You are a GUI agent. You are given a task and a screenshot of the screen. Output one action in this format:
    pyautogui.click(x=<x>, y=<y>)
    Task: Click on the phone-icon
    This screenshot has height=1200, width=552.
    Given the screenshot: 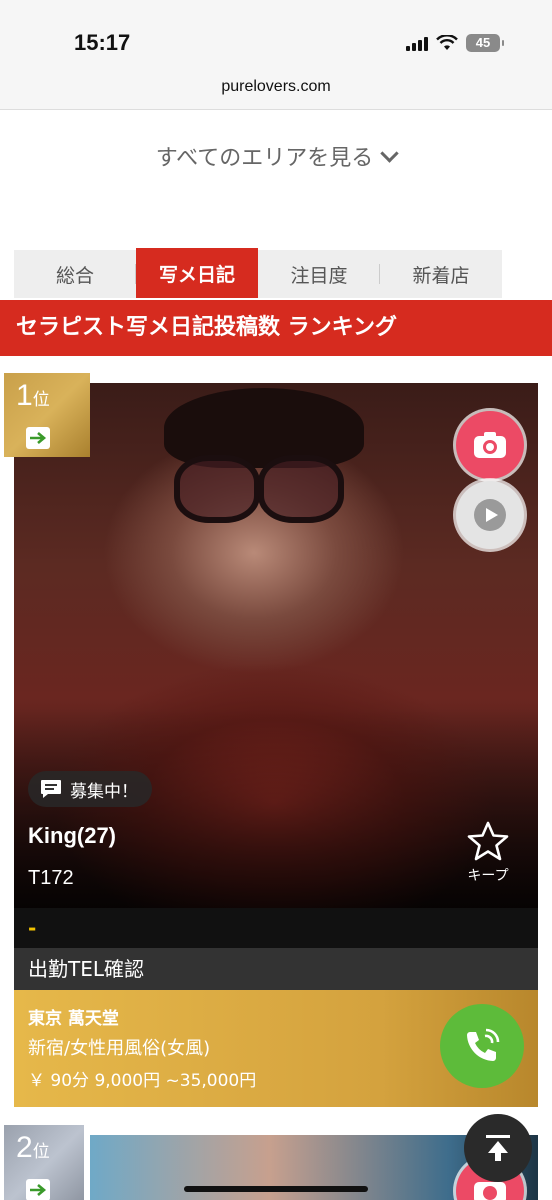 What is the action you would take?
    pyautogui.click(x=483, y=1044)
    